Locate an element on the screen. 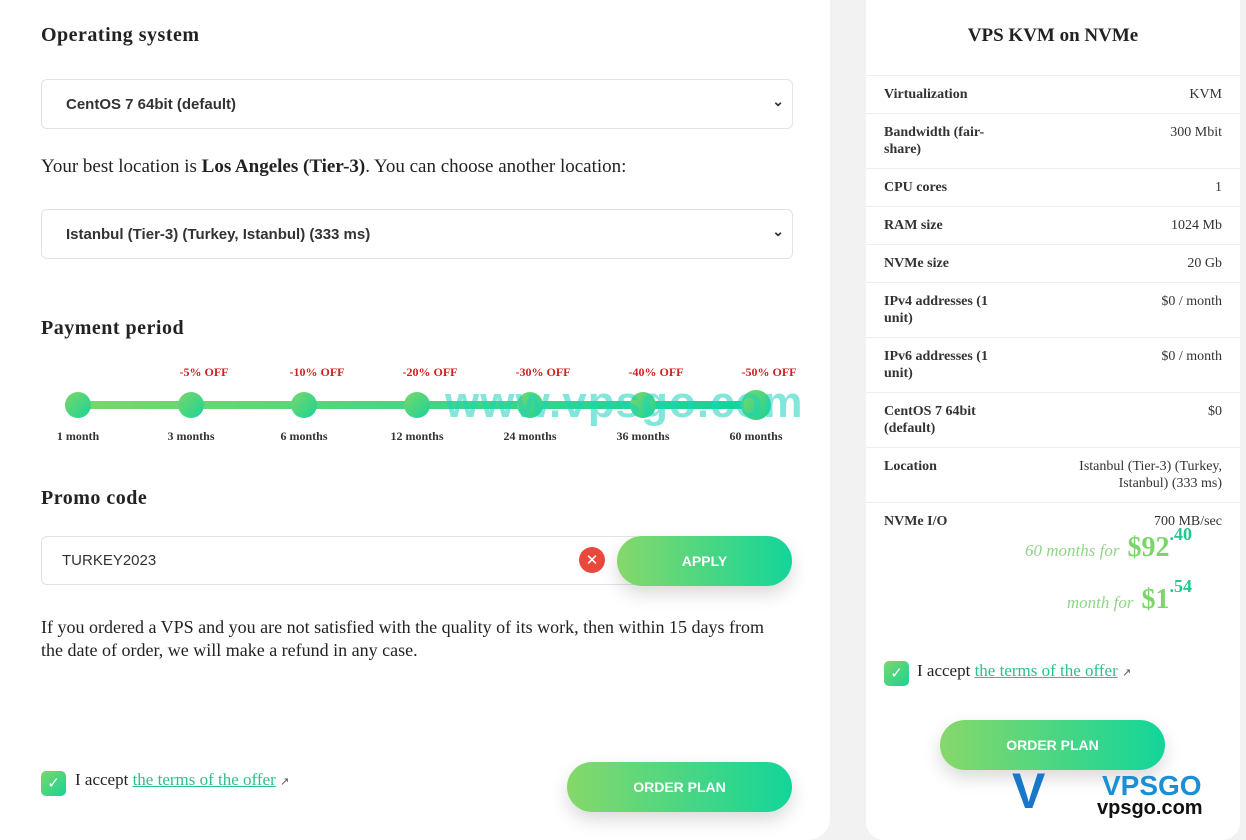  spec-row: CPU cores 1 is located at coordinates (1053, 187).